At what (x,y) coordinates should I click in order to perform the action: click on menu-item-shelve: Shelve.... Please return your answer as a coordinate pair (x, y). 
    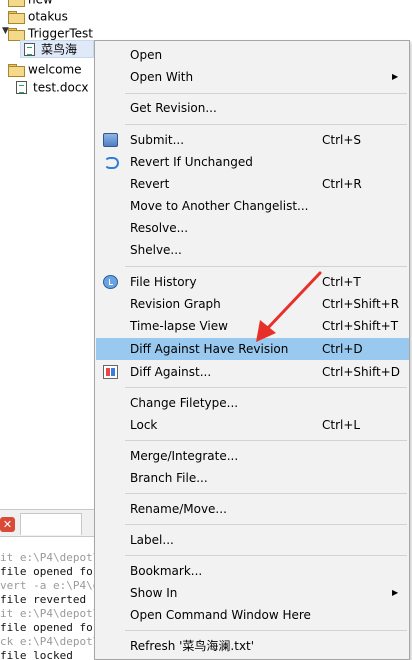
    Looking at the image, I should click on (252, 250).